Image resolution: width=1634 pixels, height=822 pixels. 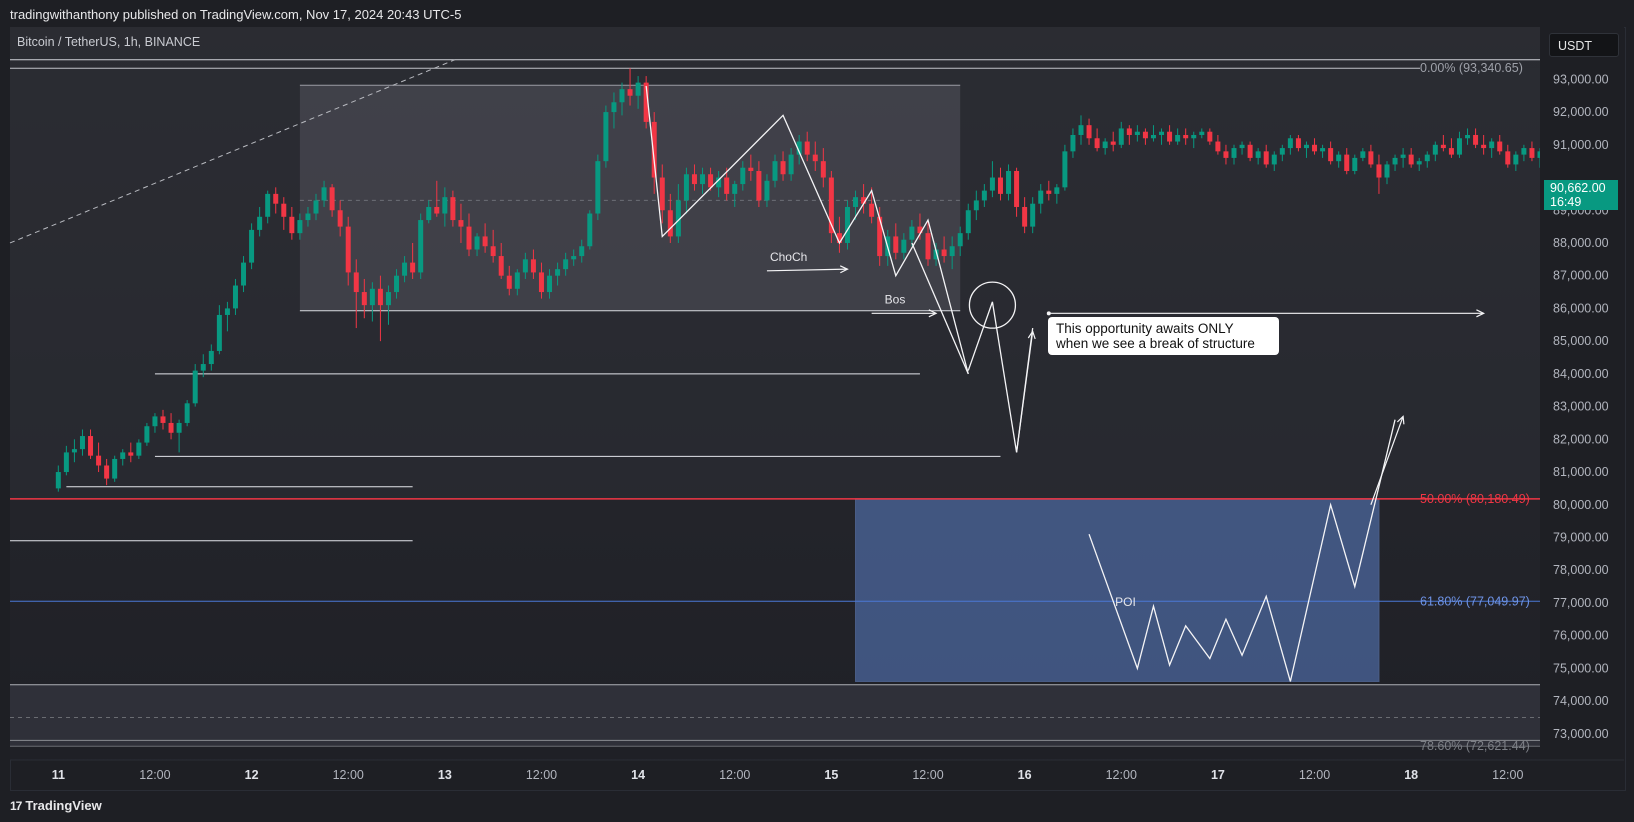 What do you see at coordinates (1475, 746) in the screenshot?
I see `fib-786-label: 78.60% (72,621.44)` at bounding box center [1475, 746].